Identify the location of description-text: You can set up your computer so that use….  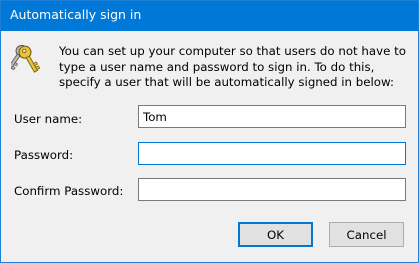
(232, 66).